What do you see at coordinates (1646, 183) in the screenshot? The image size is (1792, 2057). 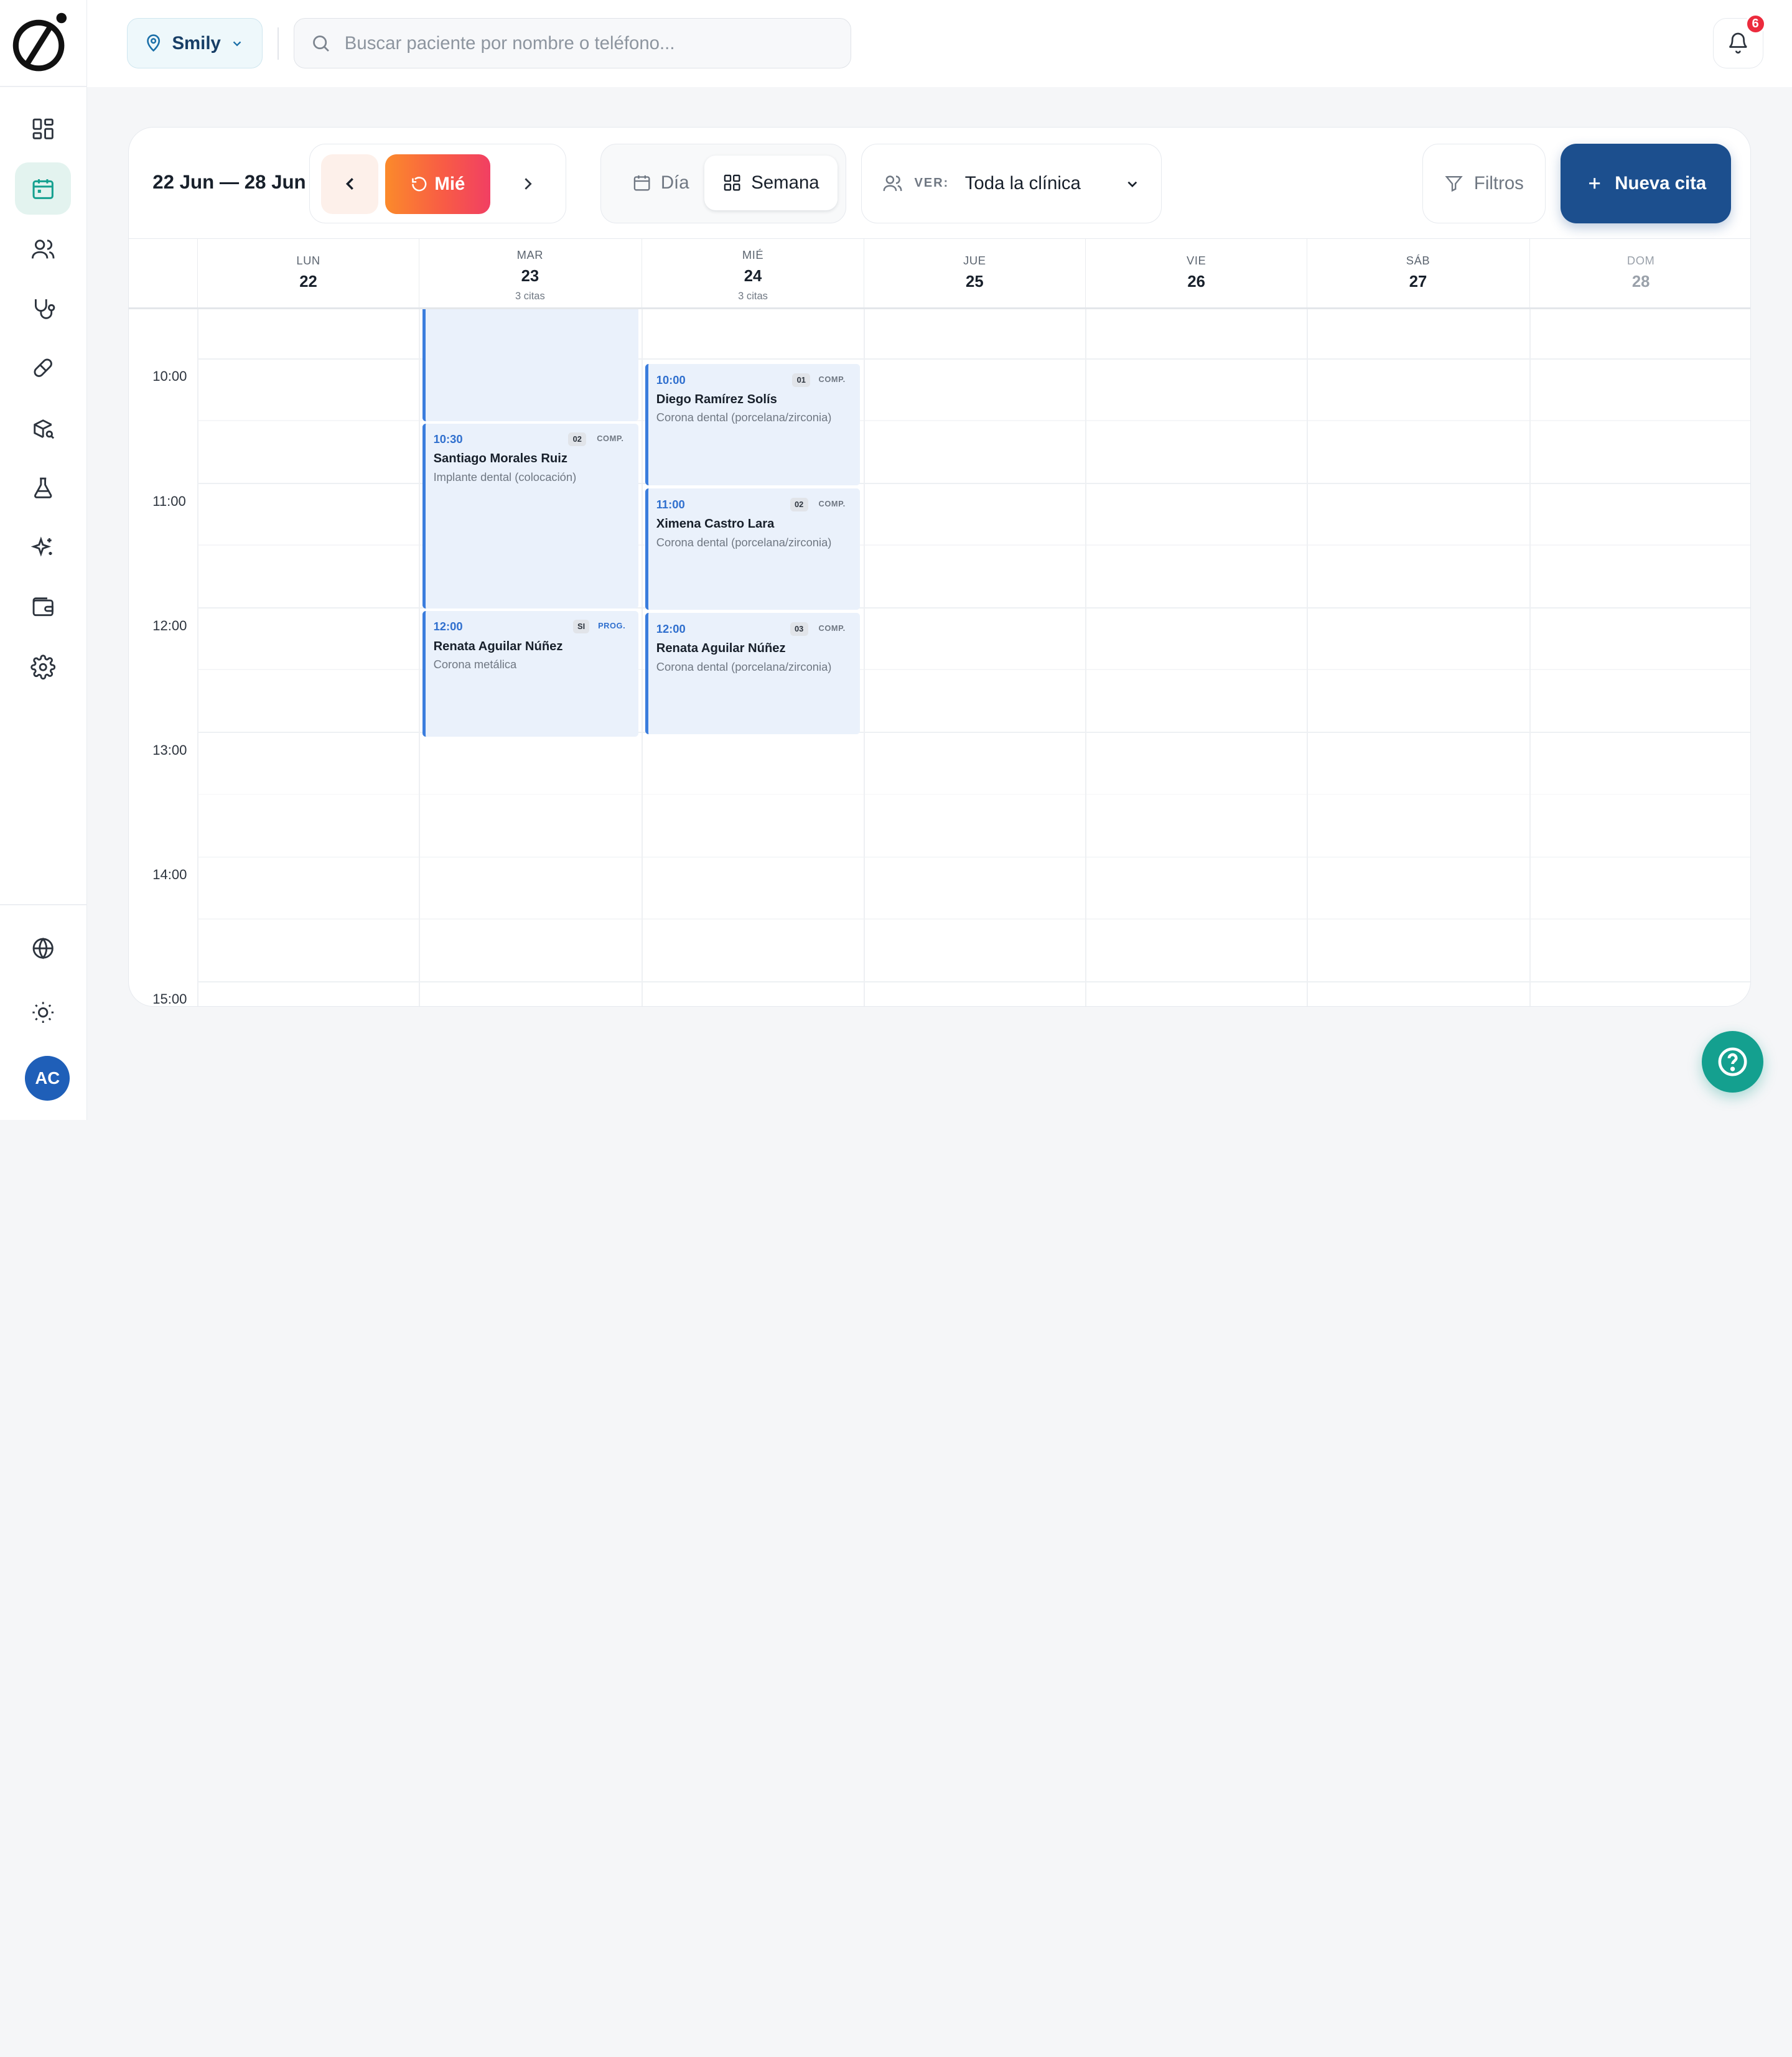 I see `new-appointment-button: Nueva cita` at bounding box center [1646, 183].